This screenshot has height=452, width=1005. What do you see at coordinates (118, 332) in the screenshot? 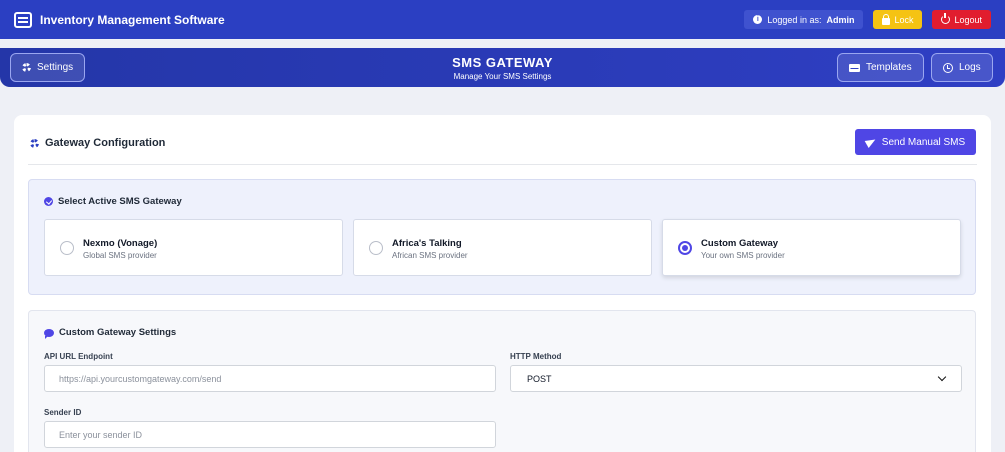
I see `custom-gateway-title-text: Custom Gateway Settings` at bounding box center [118, 332].